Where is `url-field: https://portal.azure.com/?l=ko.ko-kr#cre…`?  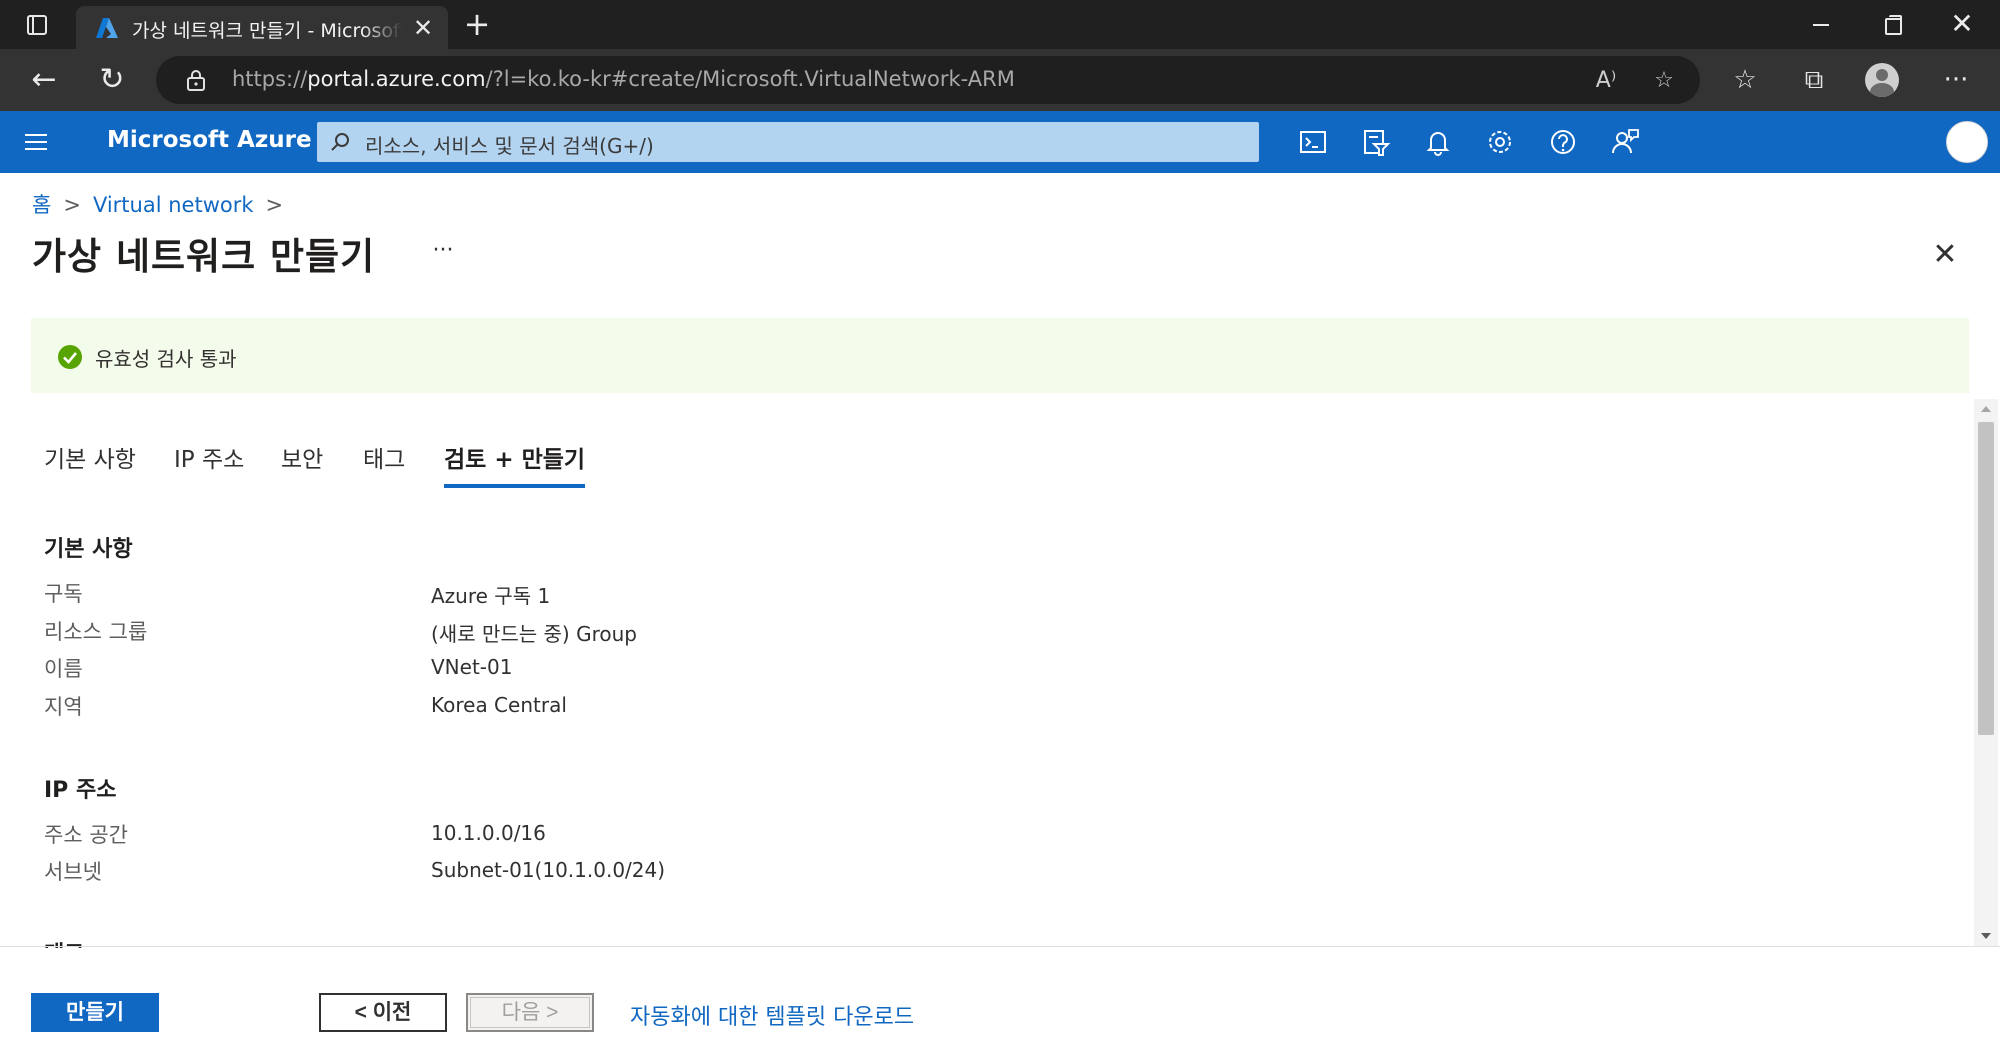 url-field: https://portal.azure.com/?l=ko.ko-kr#cre… is located at coordinates (928, 80).